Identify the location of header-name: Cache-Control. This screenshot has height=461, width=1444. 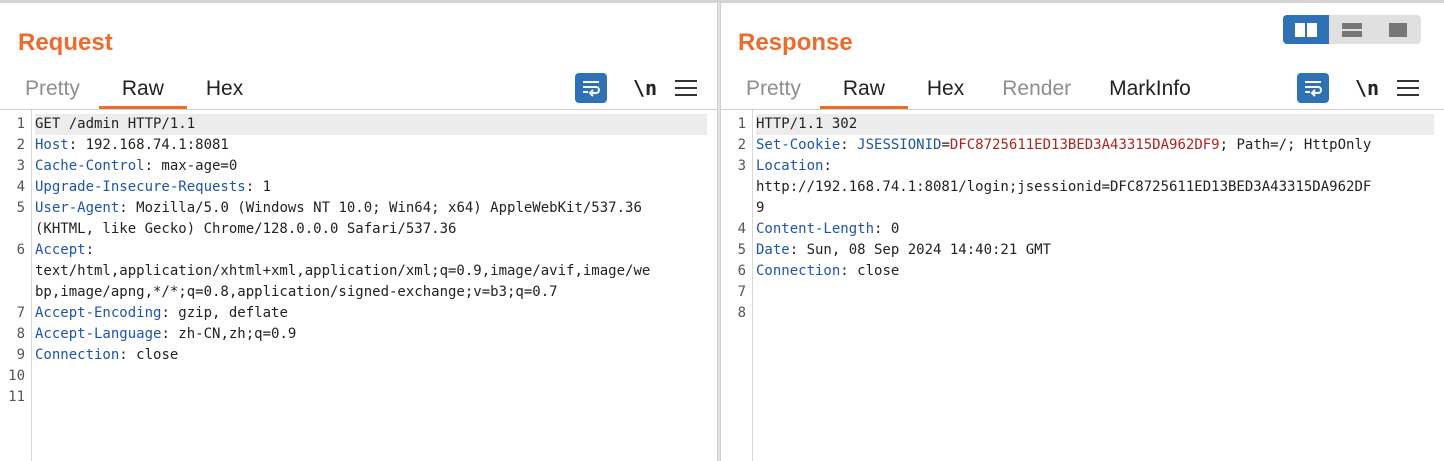
(90, 166).